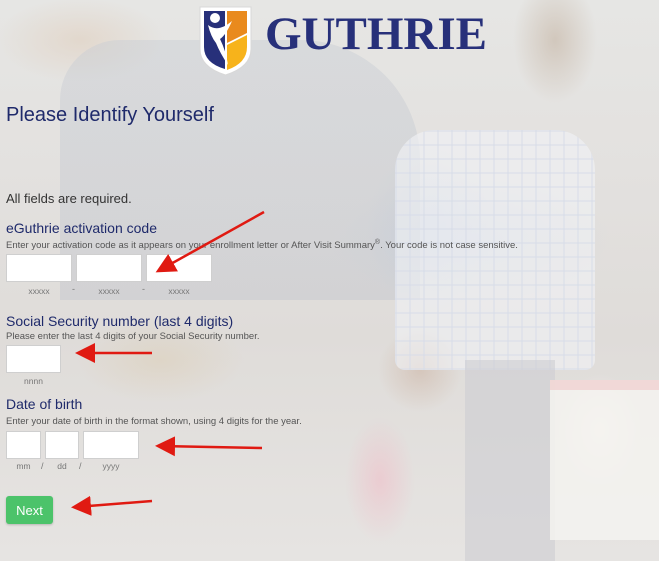  Describe the element at coordinates (33, 381) in the screenshot. I see `ssn-hint: nnnn` at that location.